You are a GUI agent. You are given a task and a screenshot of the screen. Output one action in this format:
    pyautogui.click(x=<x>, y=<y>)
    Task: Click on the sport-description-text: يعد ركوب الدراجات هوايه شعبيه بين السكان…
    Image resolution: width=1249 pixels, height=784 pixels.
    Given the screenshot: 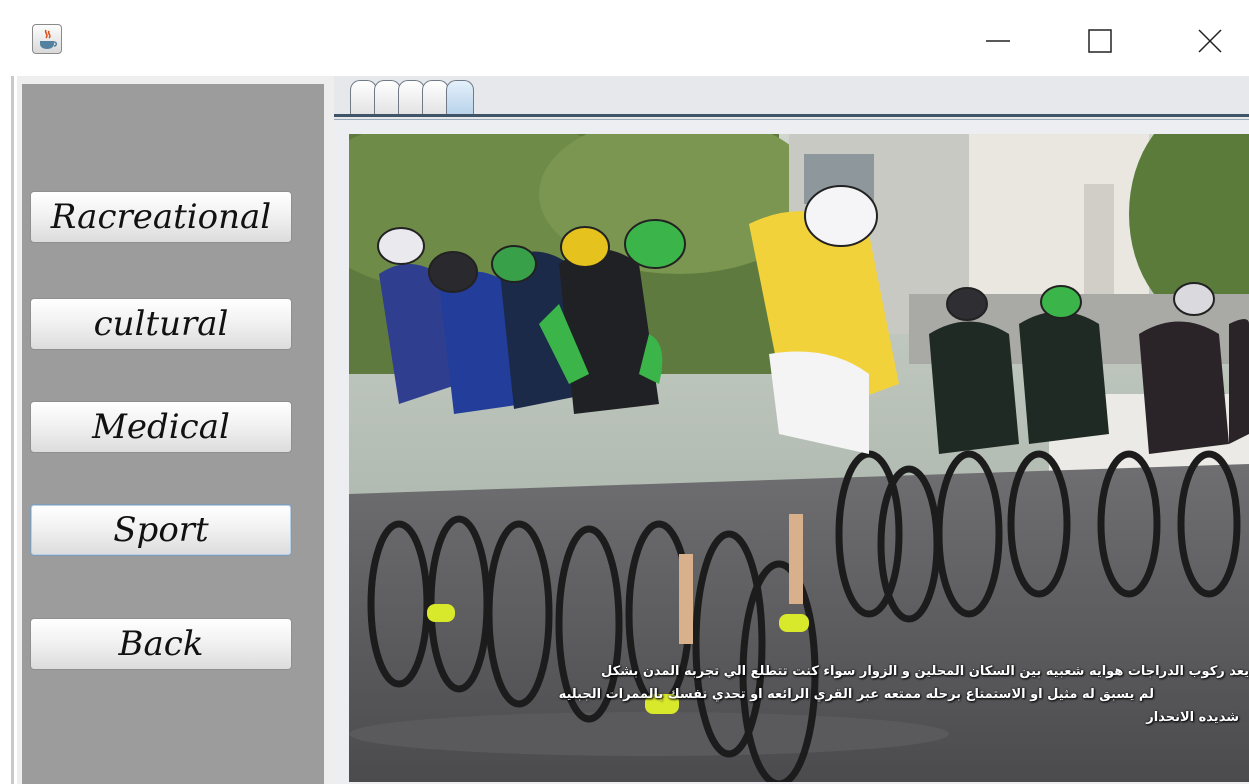 What is the action you would take?
    pyautogui.click(x=799, y=694)
    